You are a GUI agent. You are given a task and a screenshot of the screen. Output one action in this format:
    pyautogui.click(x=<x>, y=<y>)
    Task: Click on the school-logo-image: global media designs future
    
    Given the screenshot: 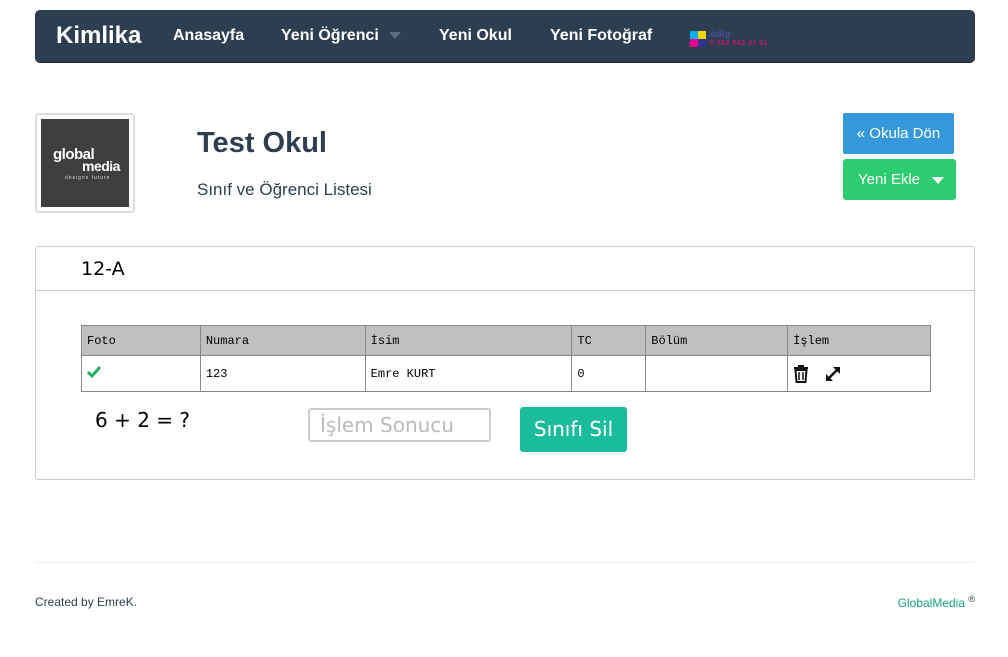 What is the action you would take?
    pyautogui.click(x=85, y=163)
    